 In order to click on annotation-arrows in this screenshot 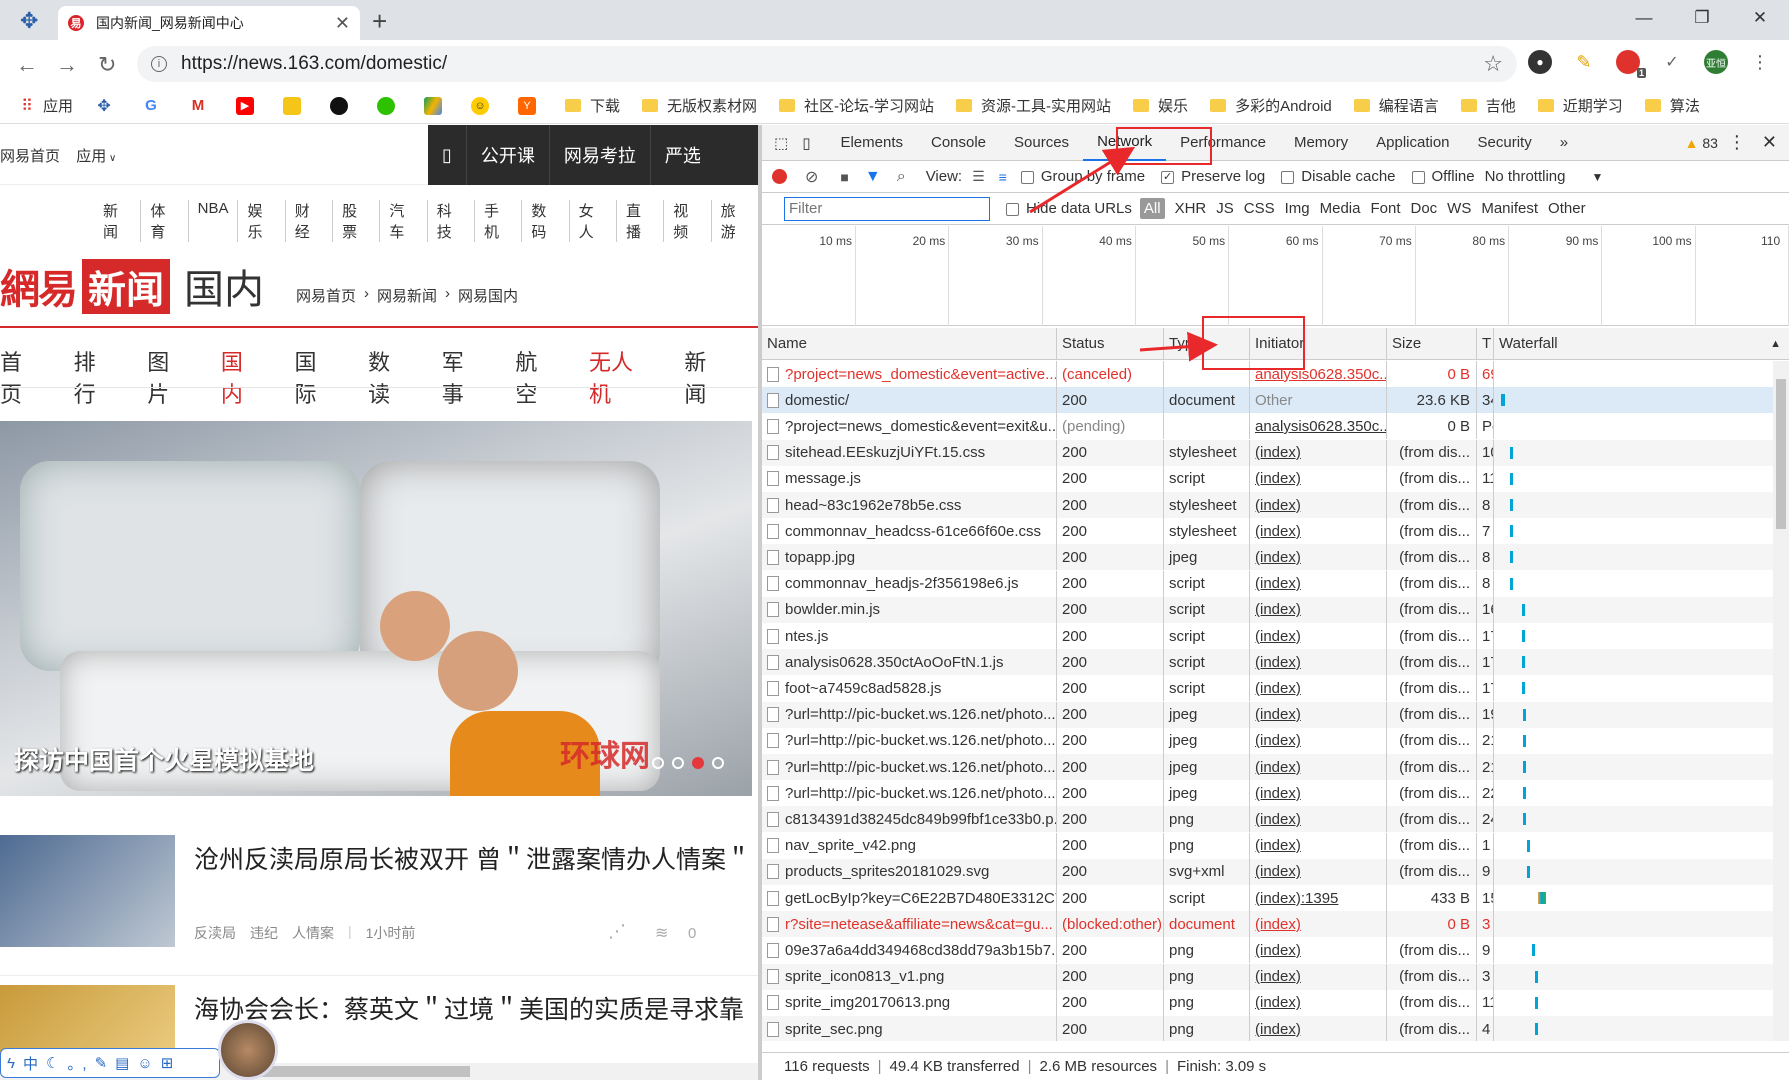, I will do `click(1123, 254)`.